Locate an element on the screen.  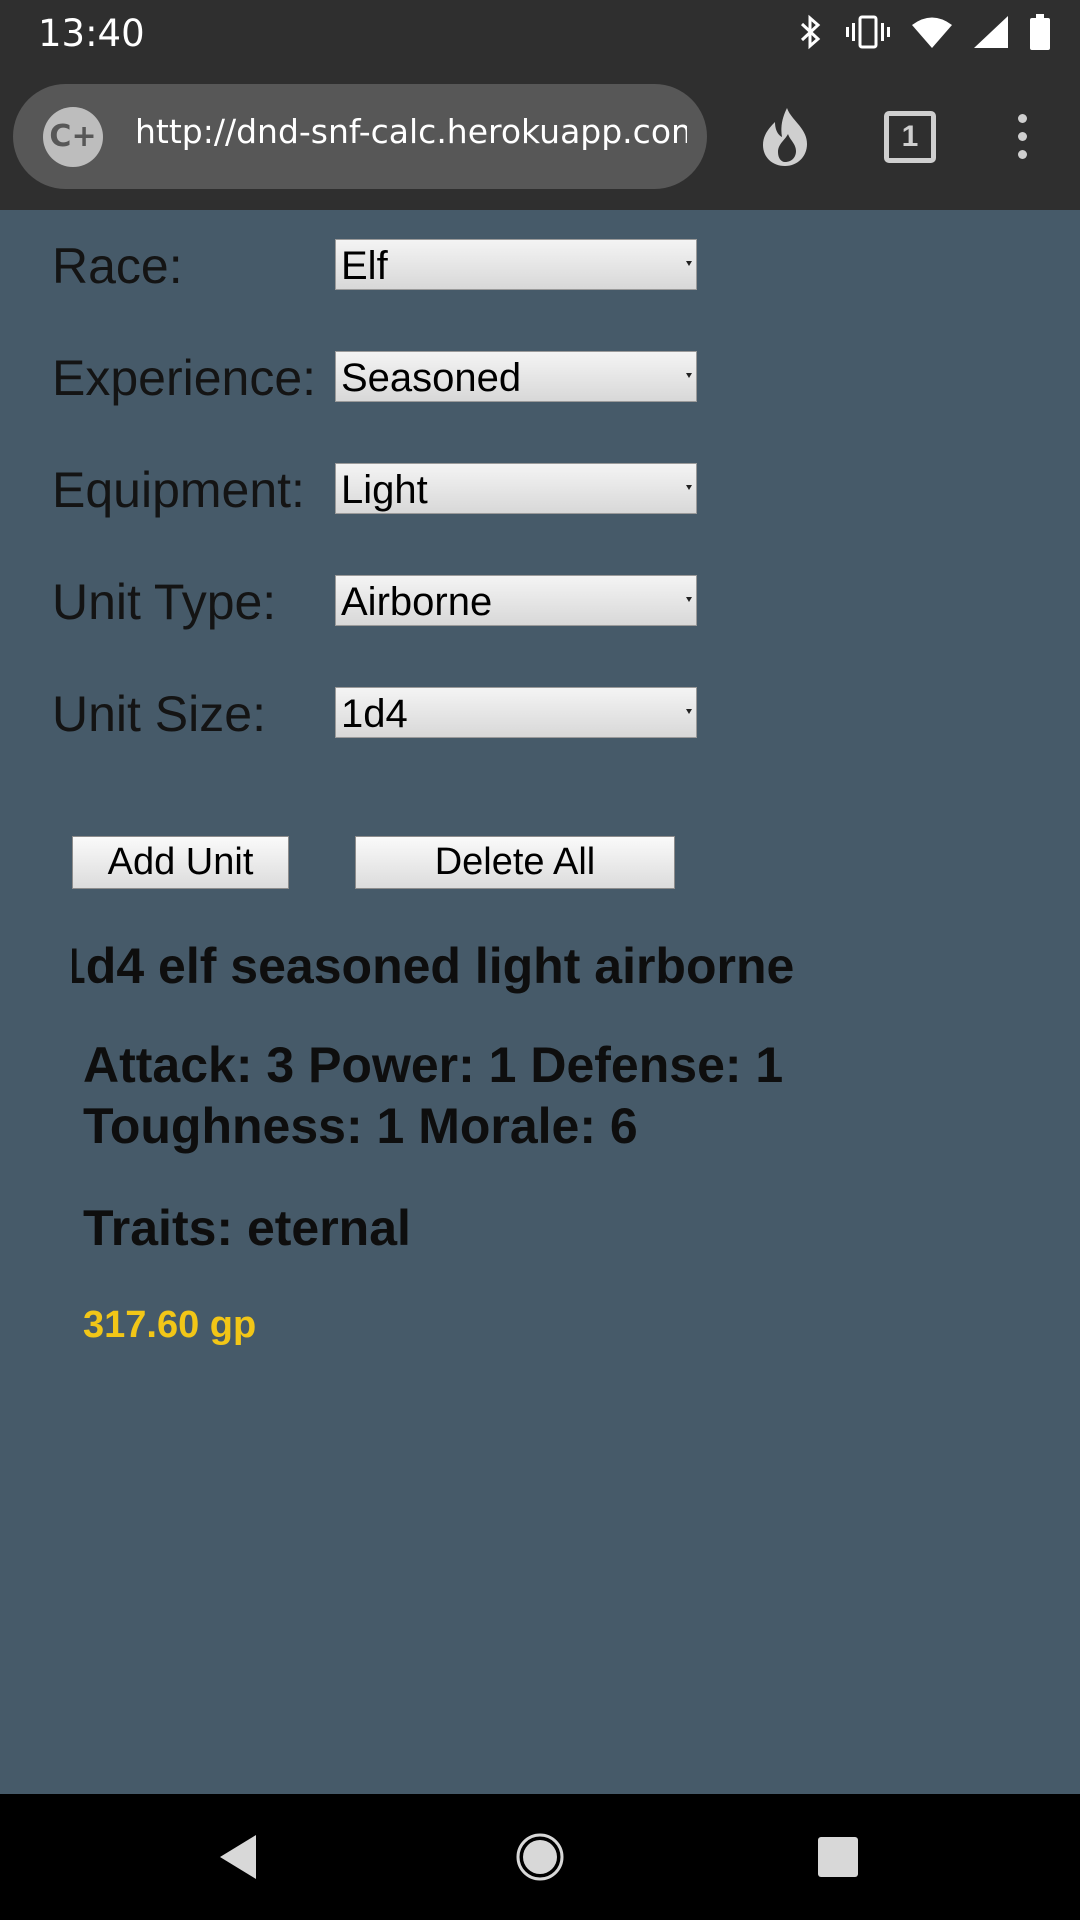
equipment-label: Equipment: is located at coordinates (178, 490).